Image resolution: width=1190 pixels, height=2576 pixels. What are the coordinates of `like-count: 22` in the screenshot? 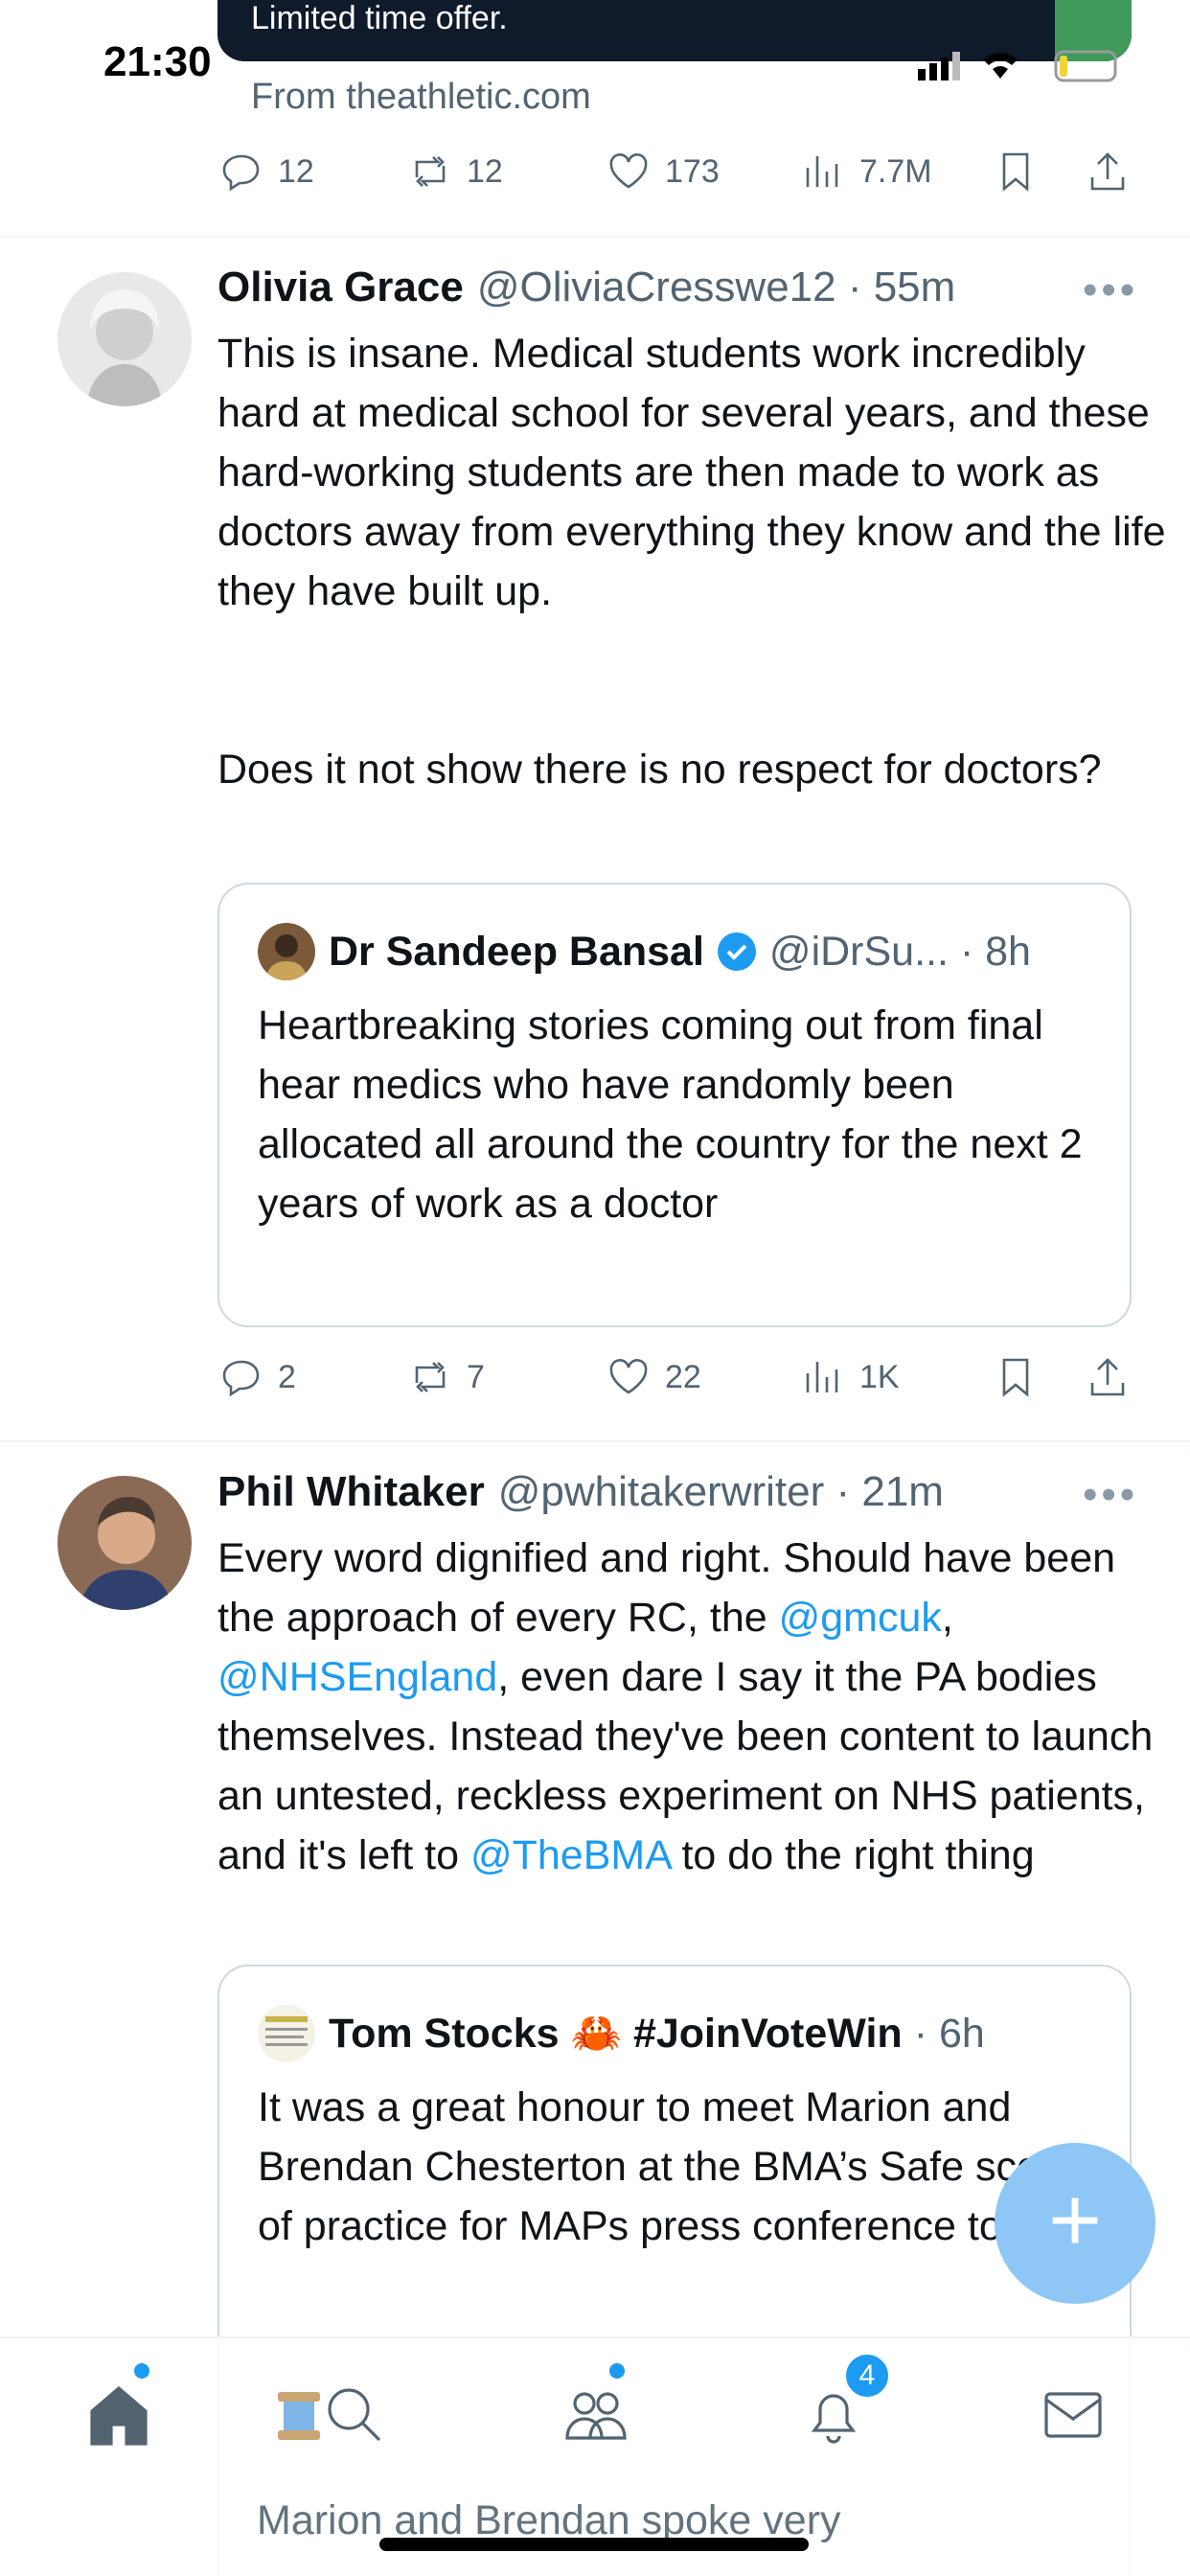 It's located at (683, 1376).